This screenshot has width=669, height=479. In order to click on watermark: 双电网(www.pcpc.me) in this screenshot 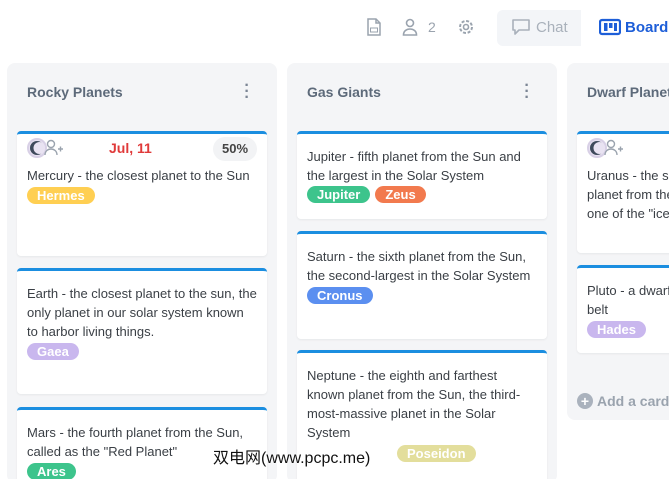, I will do `click(292, 458)`.